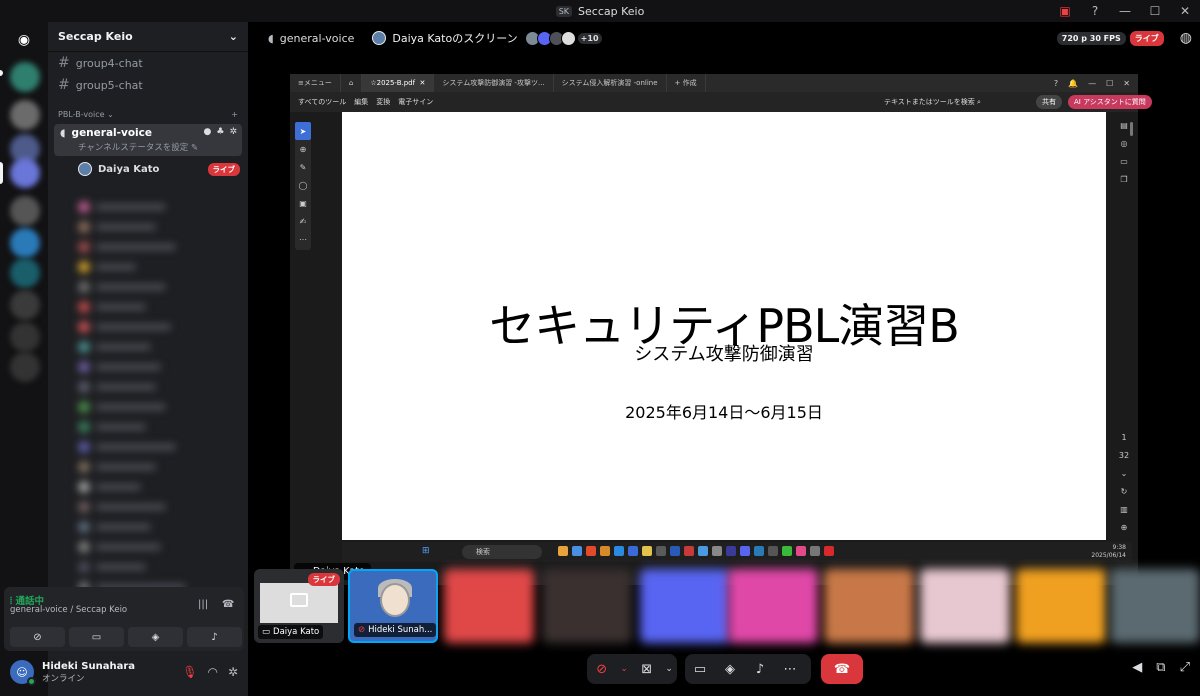 The height and width of the screenshot is (696, 1200). Describe the element at coordinates (610, 83) in the screenshot. I see `pdf-doc-tab: システム侵入解析演習 -online` at that location.